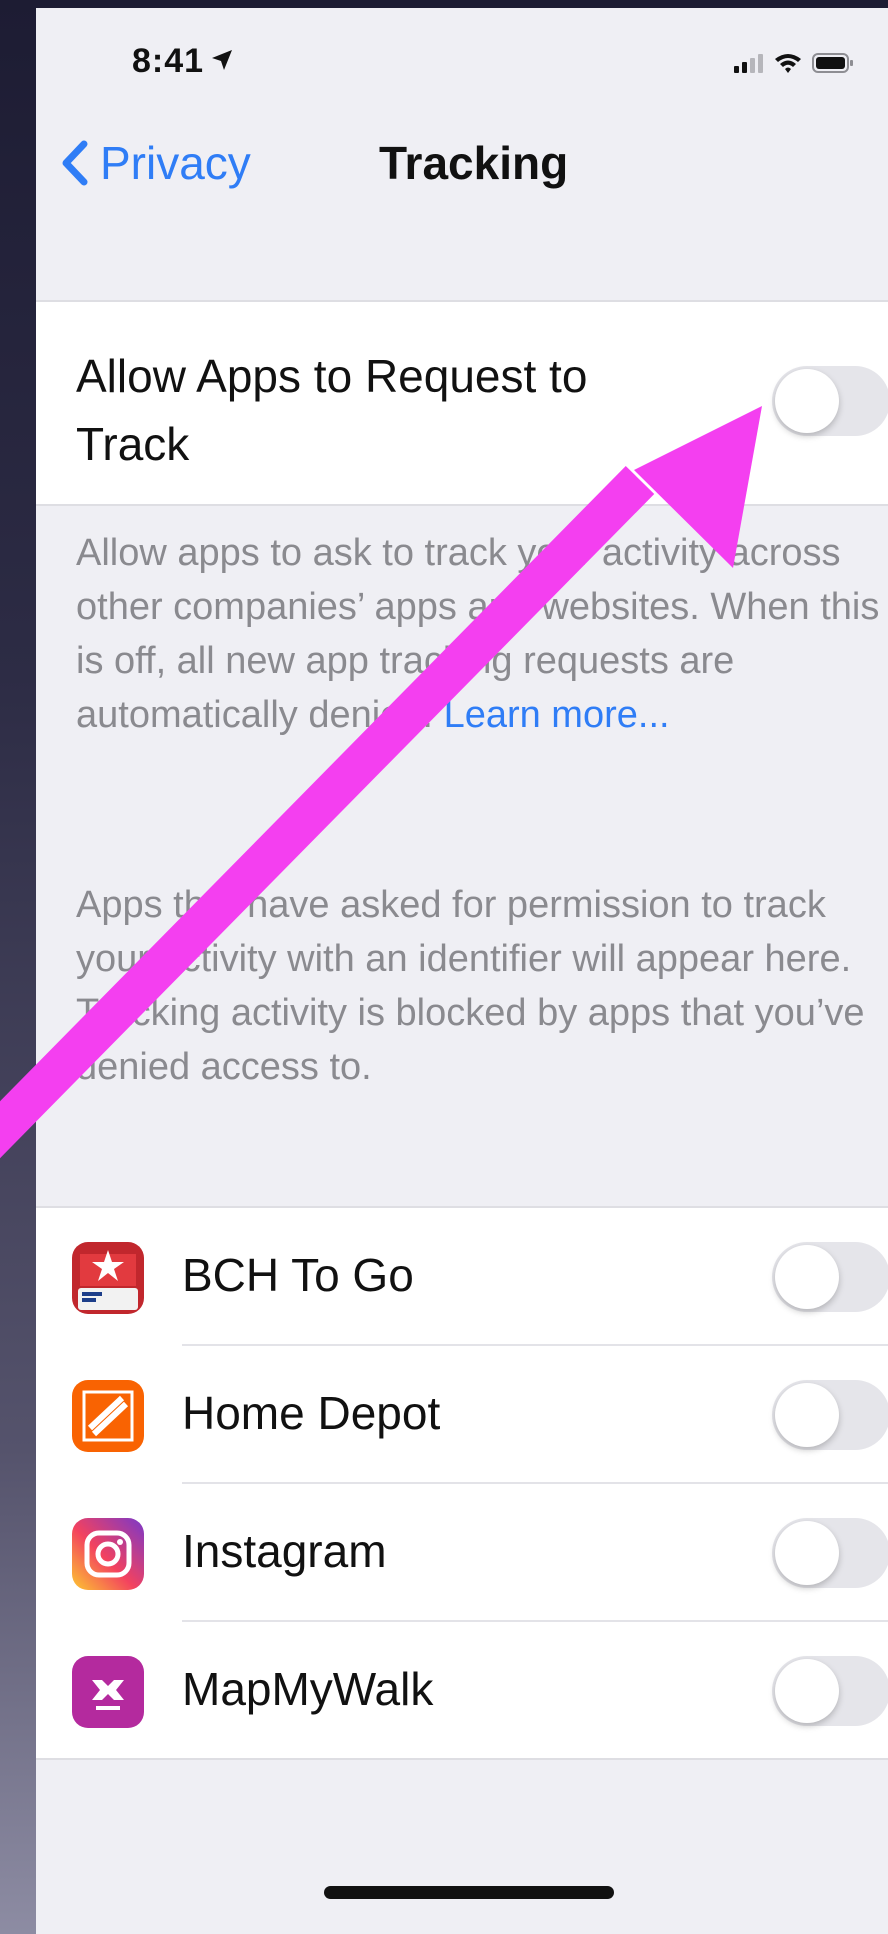 Image resolution: width=888 pixels, height=1934 pixels. I want to click on allow-tracking-toggle, so click(830, 401).